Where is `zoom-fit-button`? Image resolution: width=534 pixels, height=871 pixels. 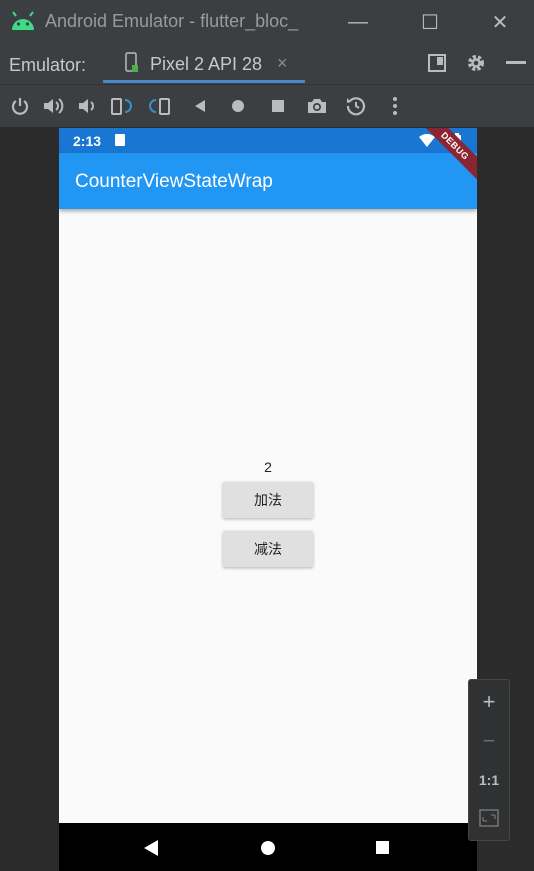 zoom-fit-button is located at coordinates (489, 818).